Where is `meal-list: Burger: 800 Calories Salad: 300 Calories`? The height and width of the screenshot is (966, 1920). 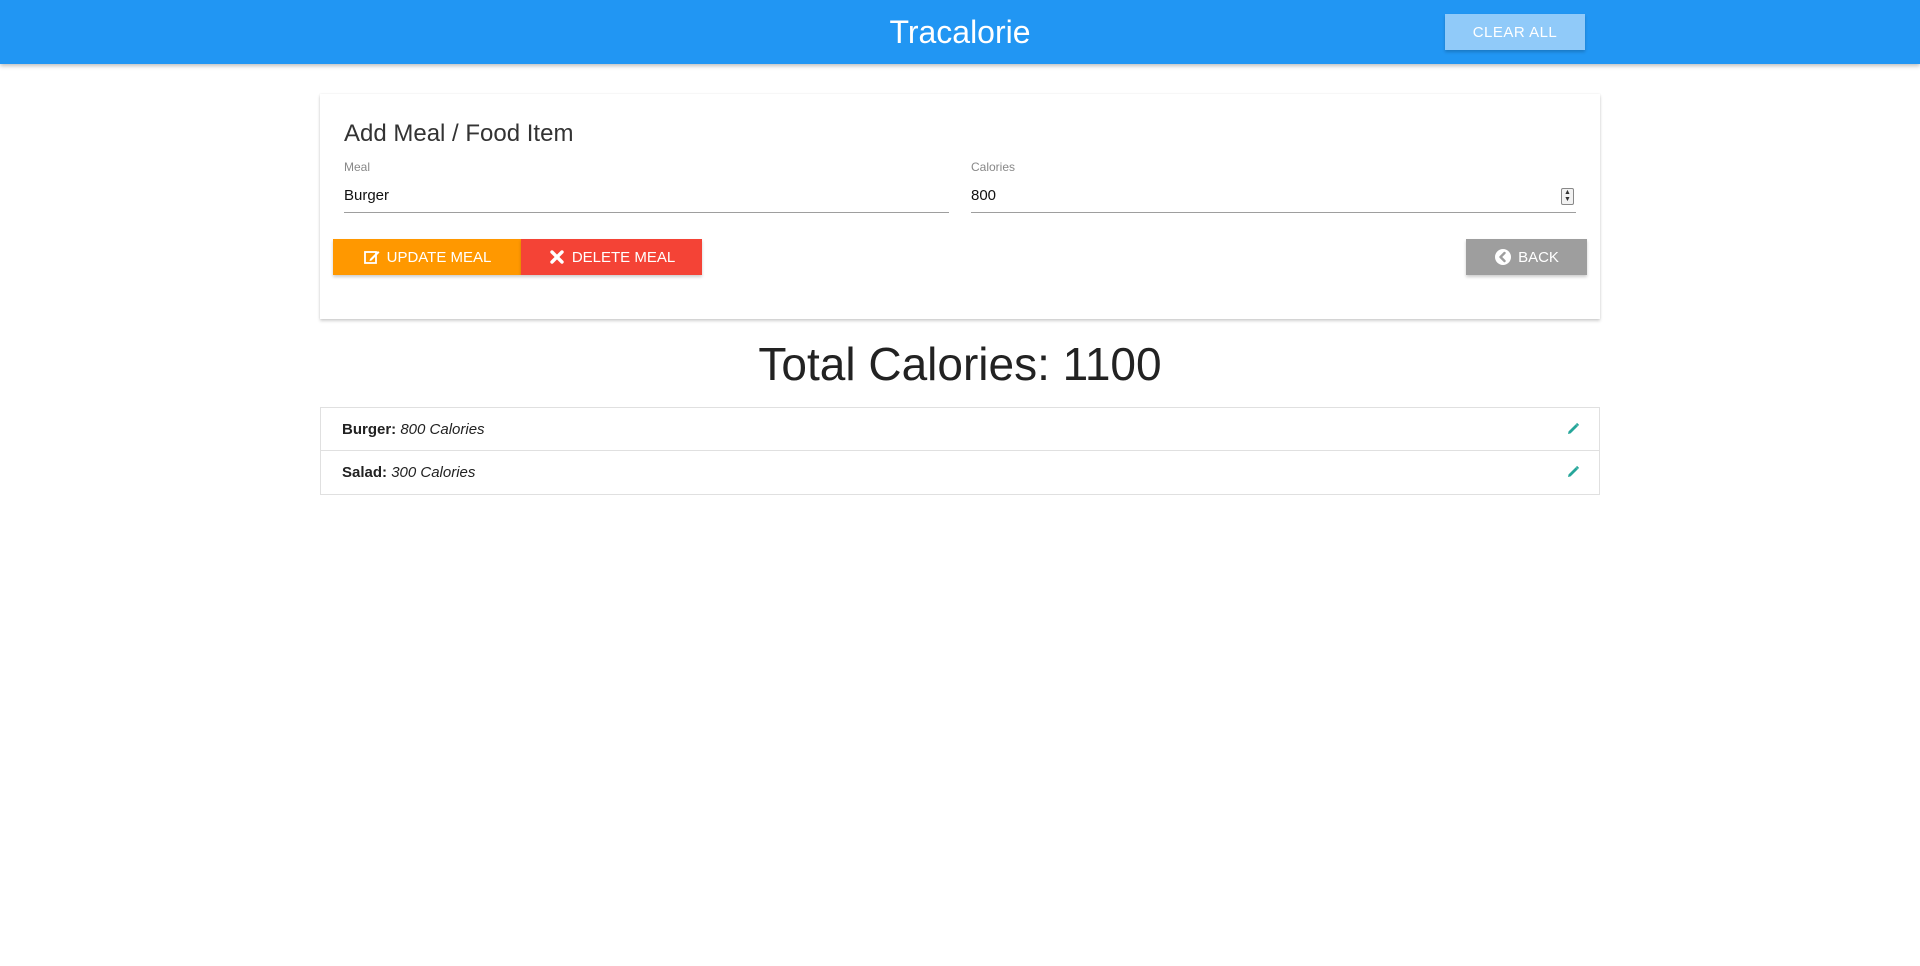
meal-list: Burger: 800 Calories Salad: 300 Calories is located at coordinates (960, 451).